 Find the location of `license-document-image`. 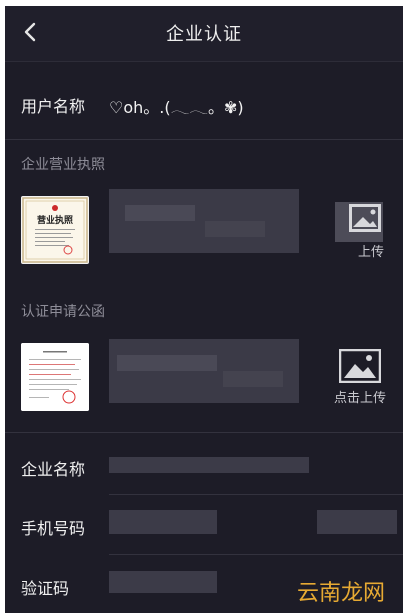

license-document-image is located at coordinates (55, 230).